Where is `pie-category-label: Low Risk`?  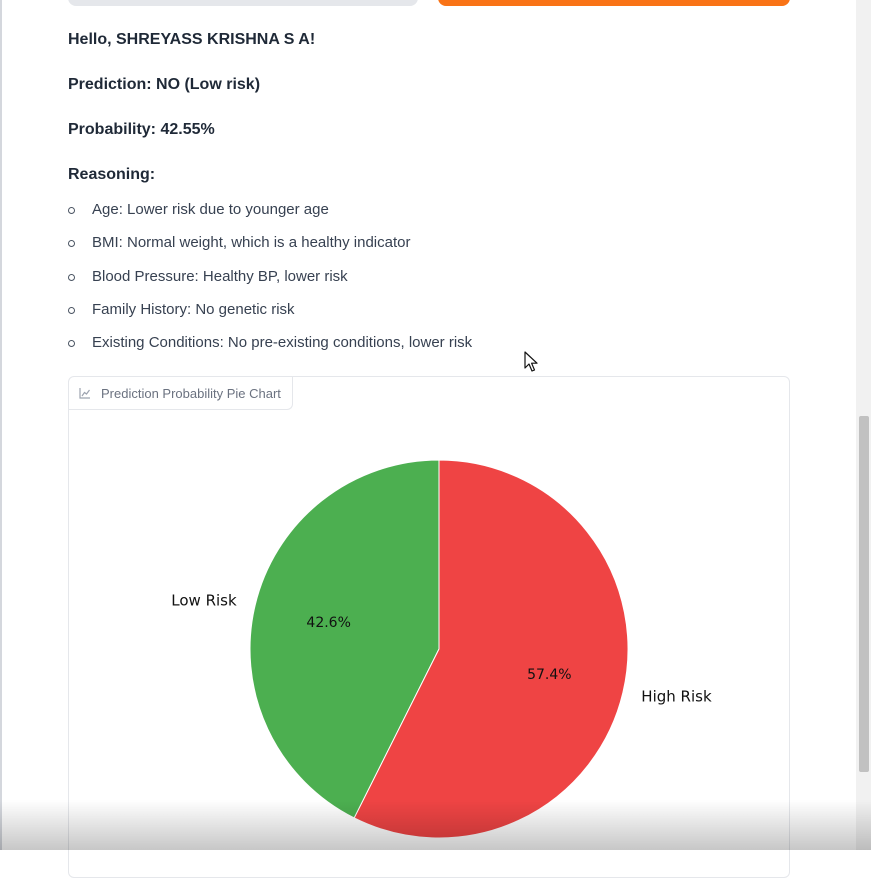
pie-category-label: Low Risk is located at coordinates (204, 601).